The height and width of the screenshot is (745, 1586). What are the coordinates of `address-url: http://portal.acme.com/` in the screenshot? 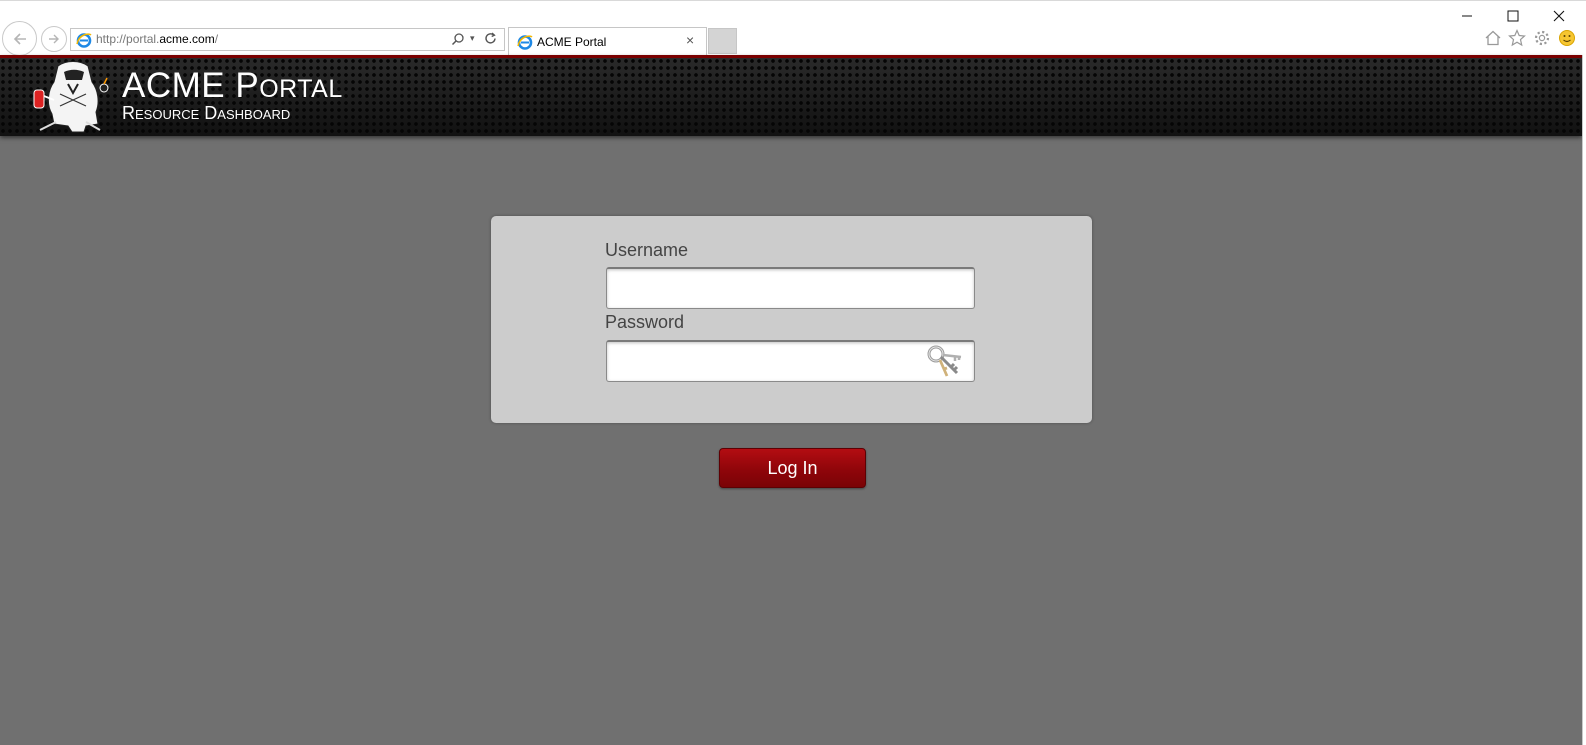 It's located at (157, 39).